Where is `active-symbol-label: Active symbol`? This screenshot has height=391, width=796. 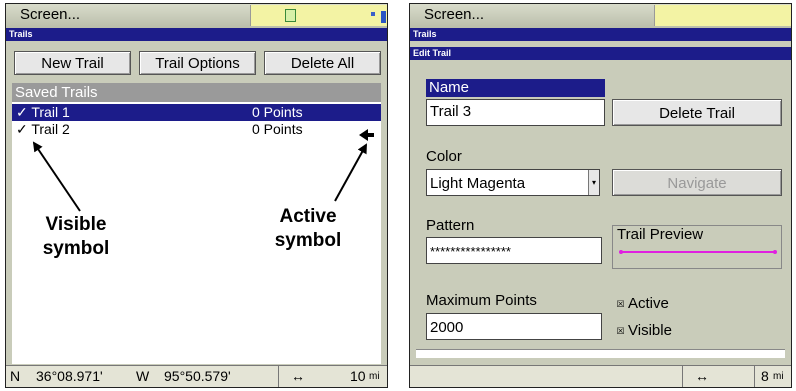 active-symbol-label: Active symbol is located at coordinates (308, 228).